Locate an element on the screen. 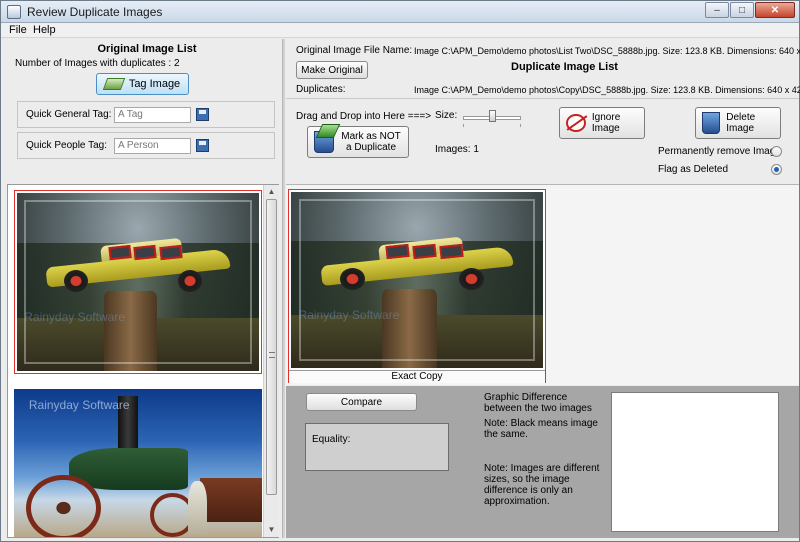 This screenshot has height=542, width=800. delete-image-button: Delete Image is located at coordinates (738, 123).